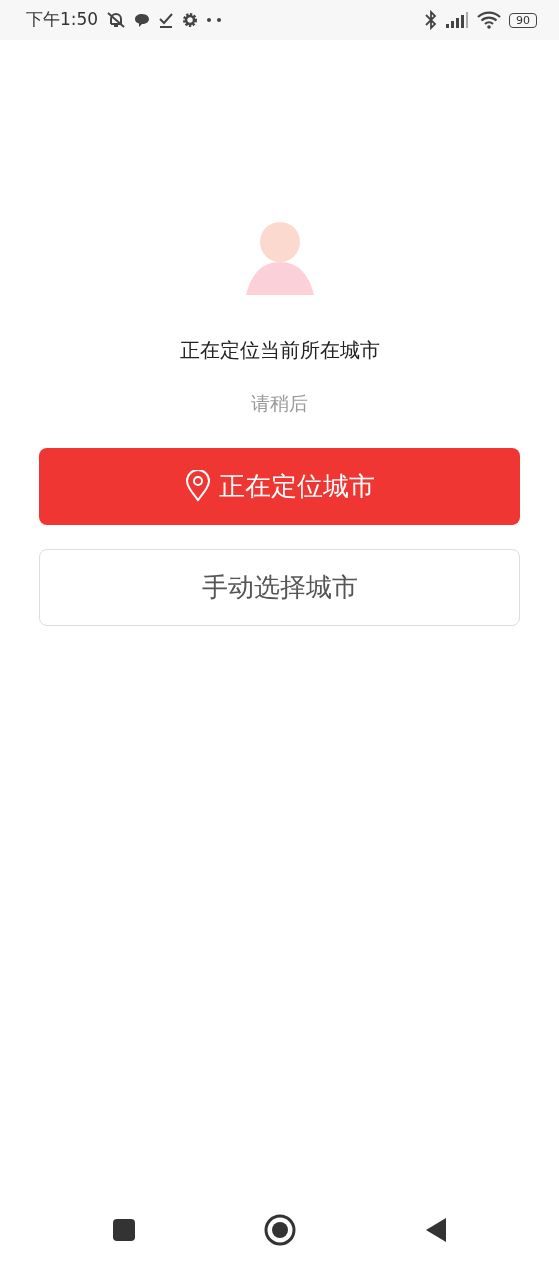  Describe the element at coordinates (431, 20) in the screenshot. I see `bluetooth-icon` at that location.